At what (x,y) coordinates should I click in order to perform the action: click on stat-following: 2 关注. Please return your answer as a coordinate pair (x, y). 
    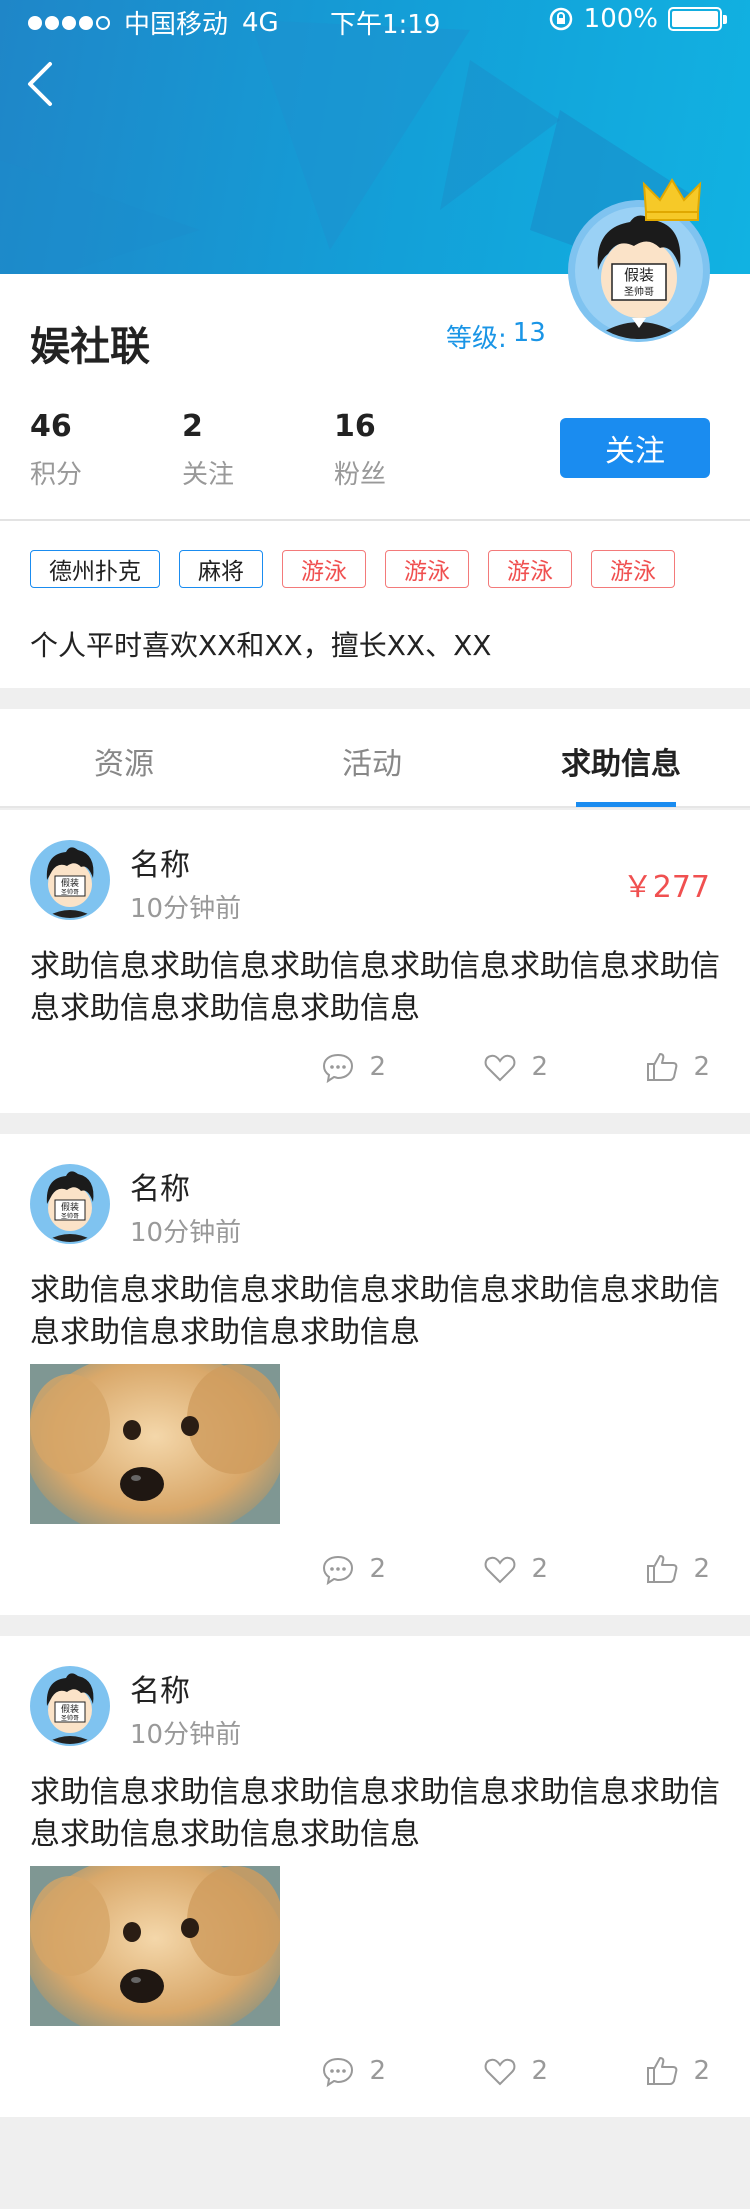
    Looking at the image, I should click on (242, 450).